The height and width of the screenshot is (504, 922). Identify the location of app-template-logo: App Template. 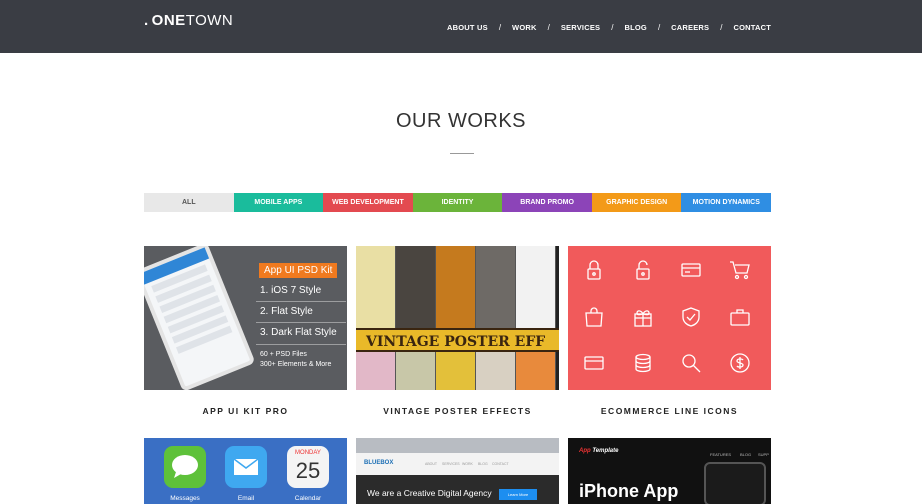
(598, 451).